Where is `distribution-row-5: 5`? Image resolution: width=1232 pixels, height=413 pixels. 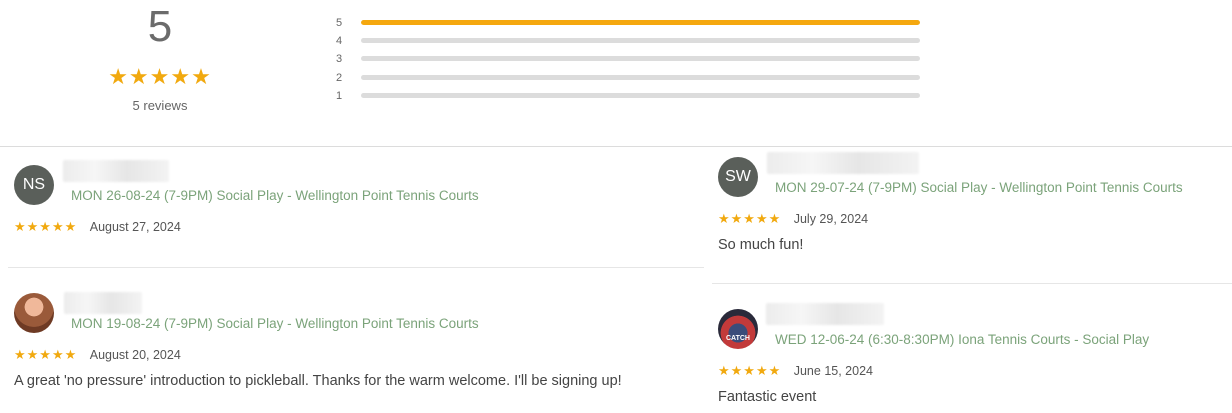 distribution-row-5: 5 is located at coordinates (631, 24).